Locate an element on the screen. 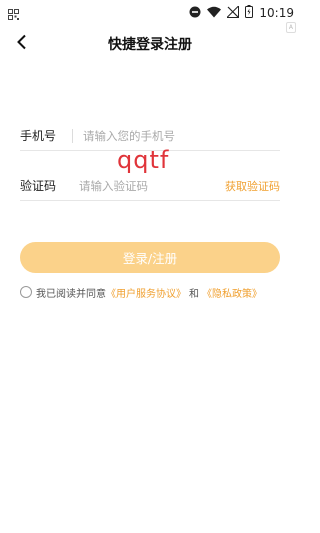 This screenshot has width=320, height=533. agreement-row: 我已阅读并同意 《用户服务协议》 和 《隐私政策》 is located at coordinates (152, 292).